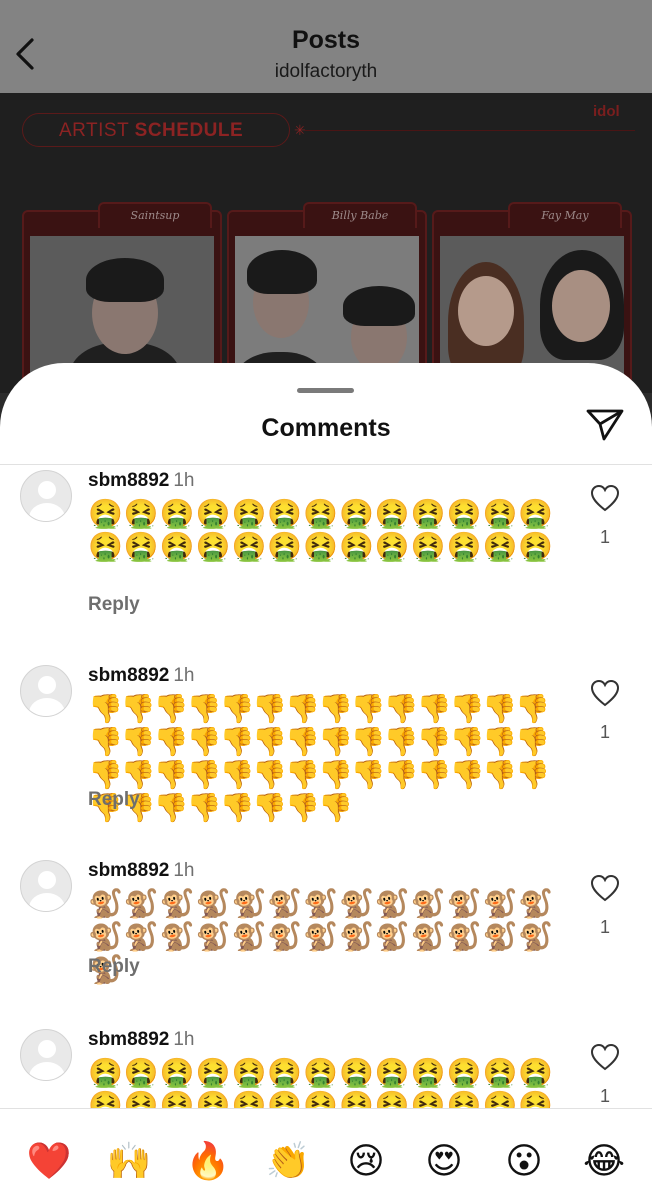 Image resolution: width=652 pixels, height=1201 pixels. What do you see at coordinates (300, 130) in the screenshot?
I see `star-icon: ✳` at bounding box center [300, 130].